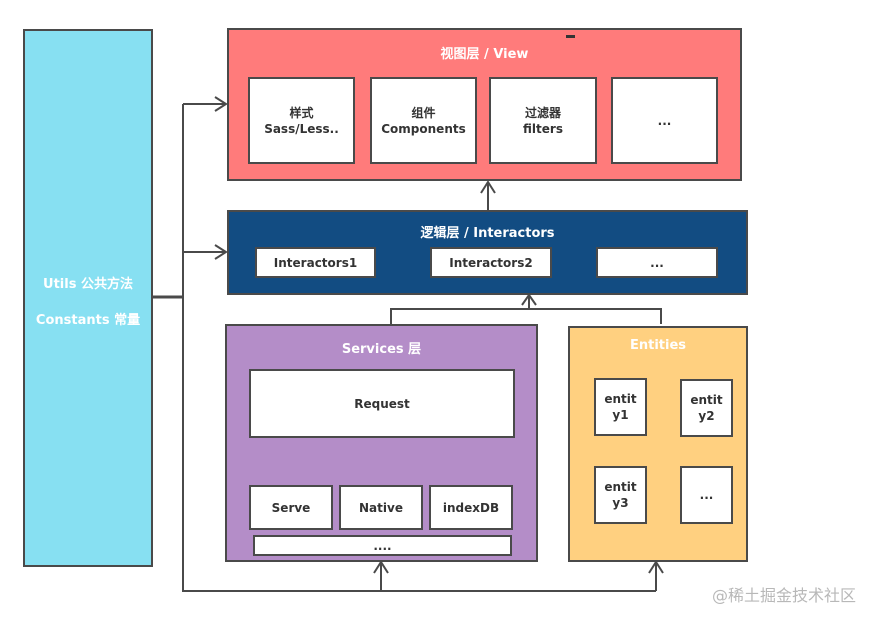  What do you see at coordinates (381, 349) in the screenshot?
I see `services-layer-title: Services 层` at bounding box center [381, 349].